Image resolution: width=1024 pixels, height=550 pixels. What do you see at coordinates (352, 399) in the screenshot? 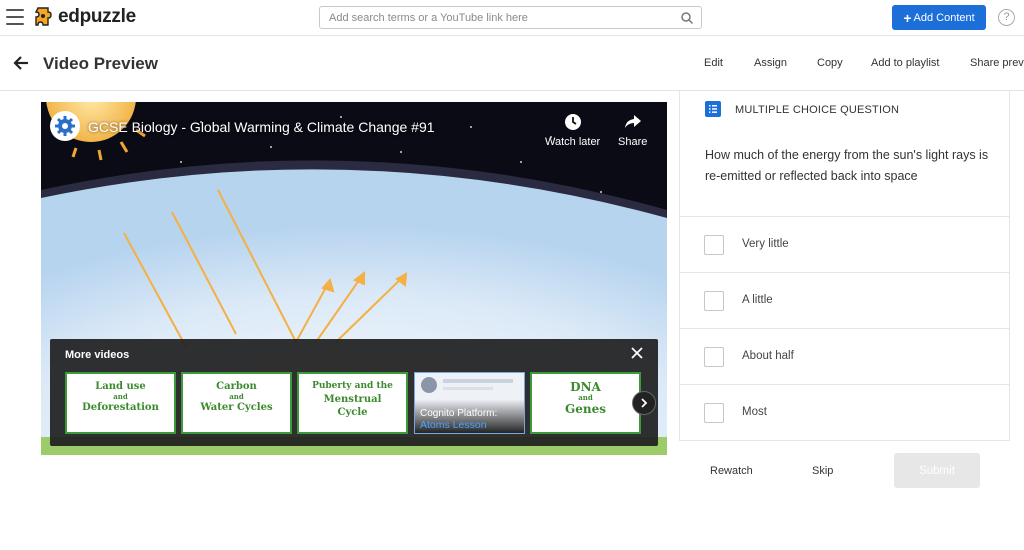
I see `thumb-title: Puberty and the Menstrual Cycle` at bounding box center [352, 399].